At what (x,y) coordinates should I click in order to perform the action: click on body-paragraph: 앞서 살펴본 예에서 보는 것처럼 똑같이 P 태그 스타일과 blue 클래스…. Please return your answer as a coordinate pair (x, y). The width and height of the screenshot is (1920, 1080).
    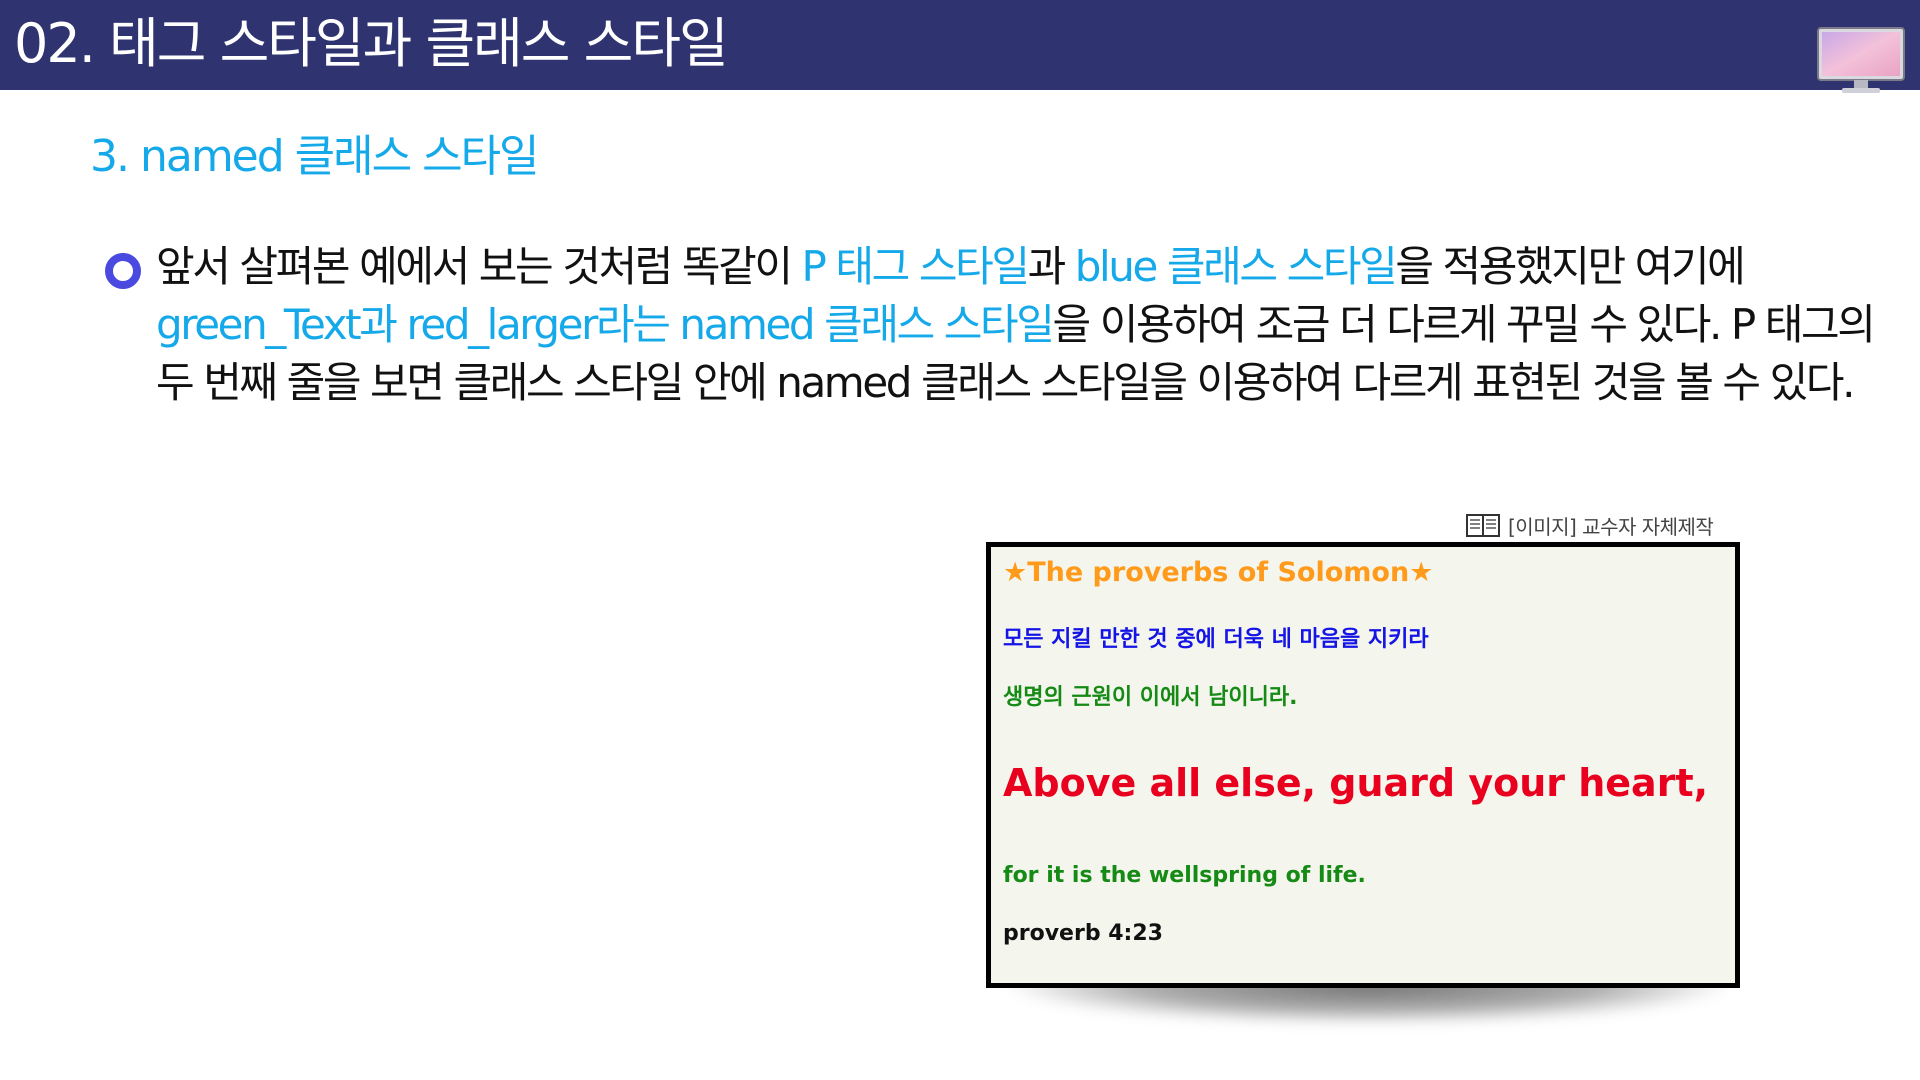
    Looking at the image, I should click on (1026, 325).